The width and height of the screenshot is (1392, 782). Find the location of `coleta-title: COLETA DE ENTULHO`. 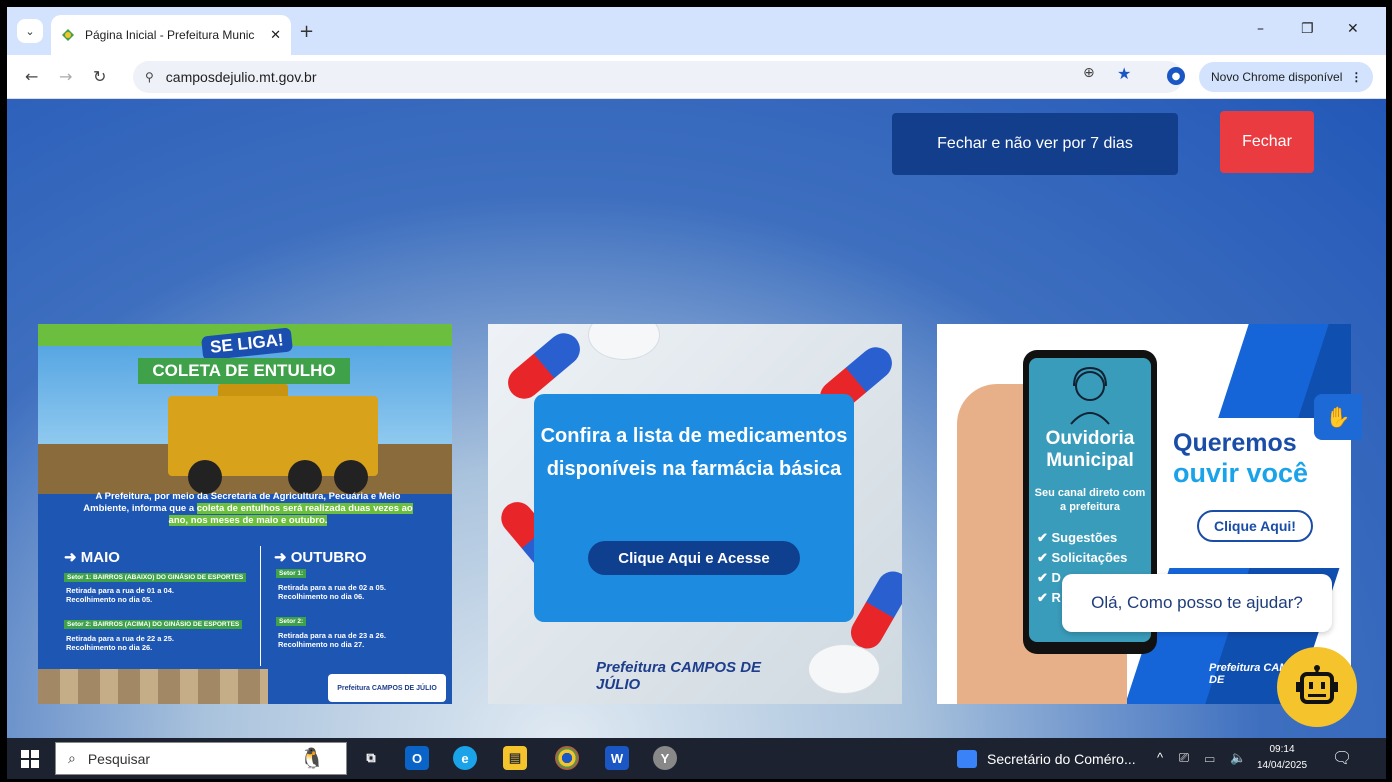

coleta-title: COLETA DE ENTULHO is located at coordinates (244, 371).